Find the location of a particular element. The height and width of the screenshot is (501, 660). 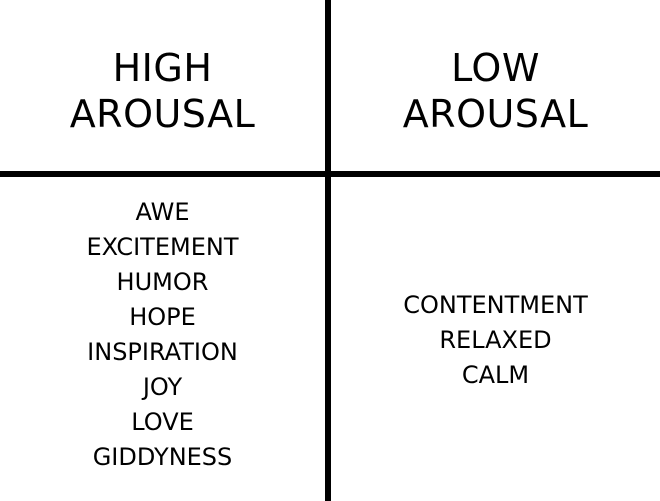

list-item: RELAXED is located at coordinates (495, 340).